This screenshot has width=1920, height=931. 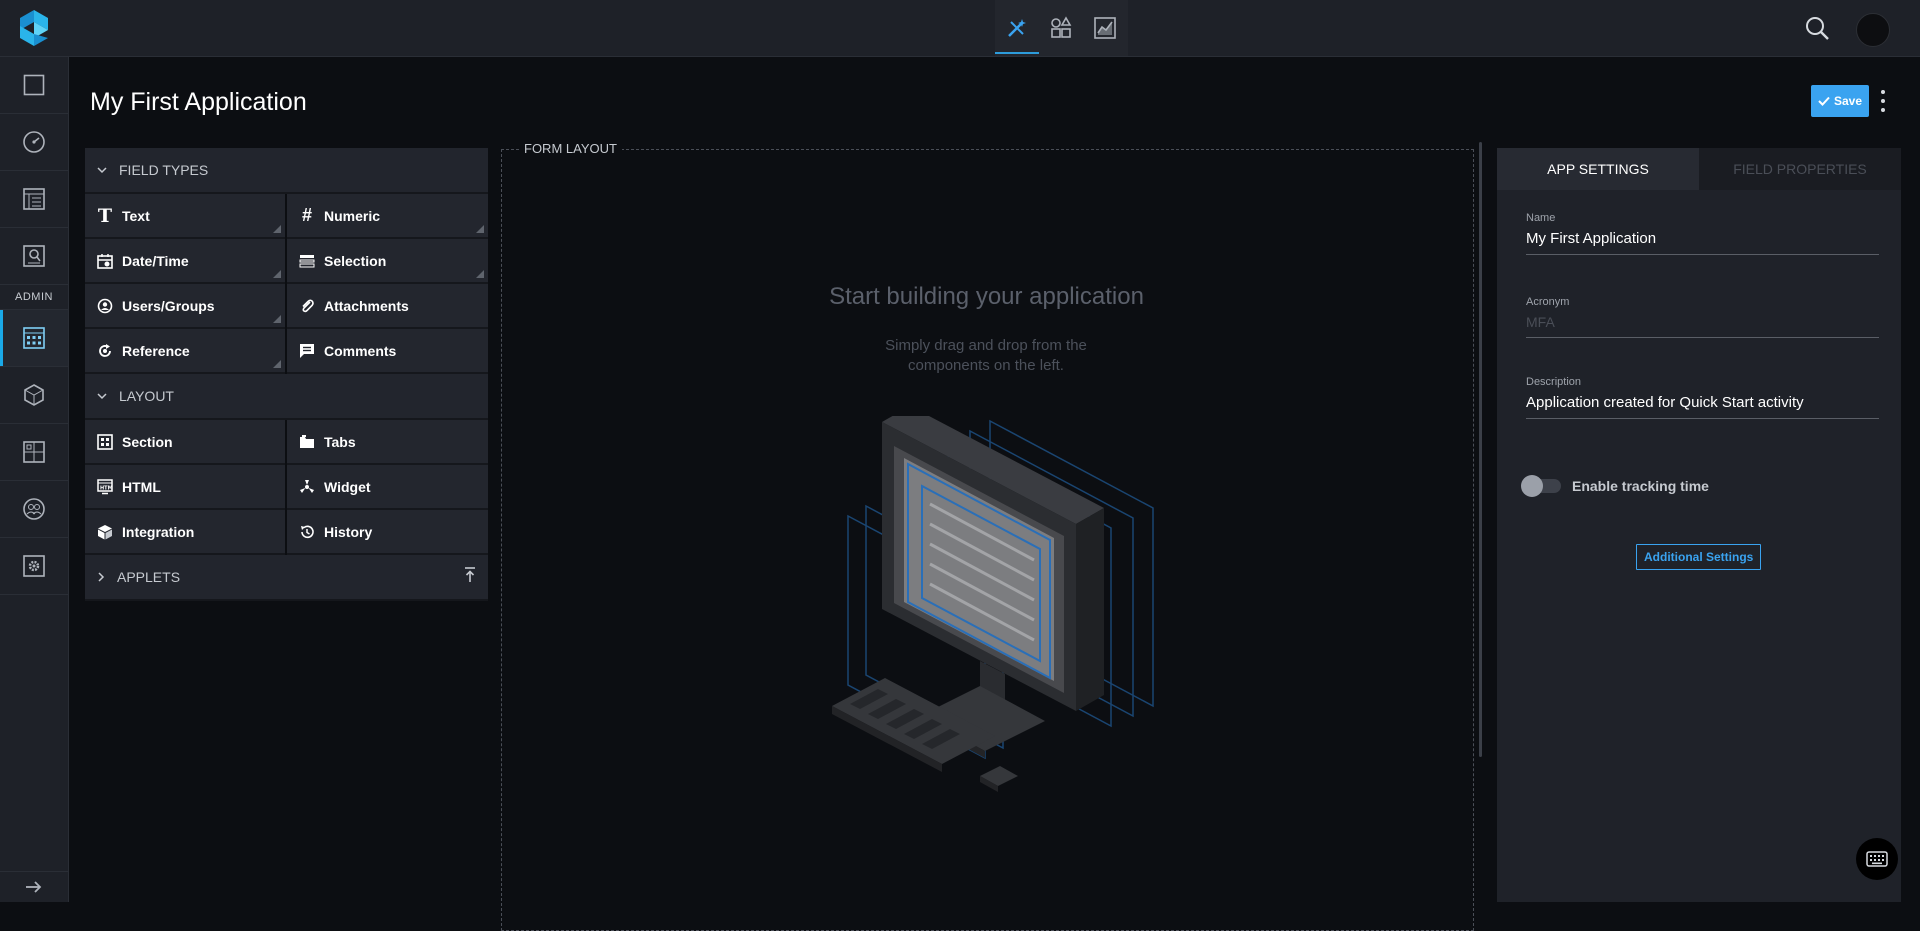 What do you see at coordinates (1877, 859) in the screenshot?
I see `keyboard-shortcuts-button` at bounding box center [1877, 859].